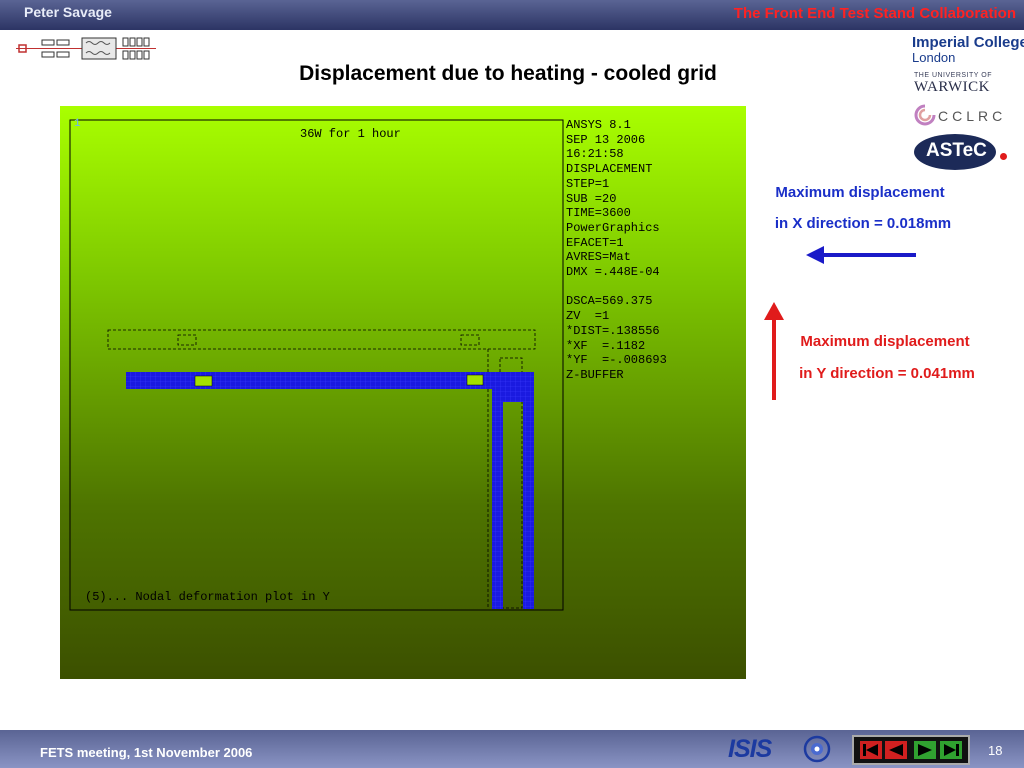 This screenshot has height=768, width=1024. I want to click on ansys-line: SEP 13 2006, so click(606, 139).